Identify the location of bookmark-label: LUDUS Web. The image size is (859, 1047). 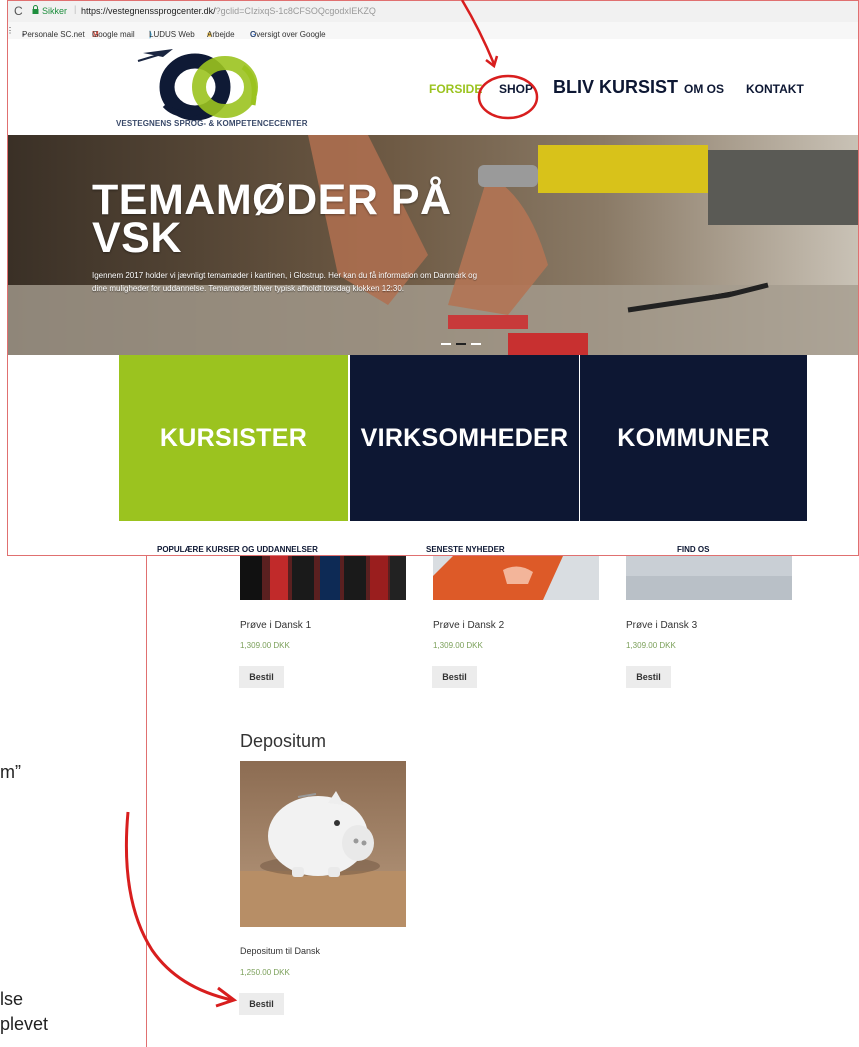
(172, 34).